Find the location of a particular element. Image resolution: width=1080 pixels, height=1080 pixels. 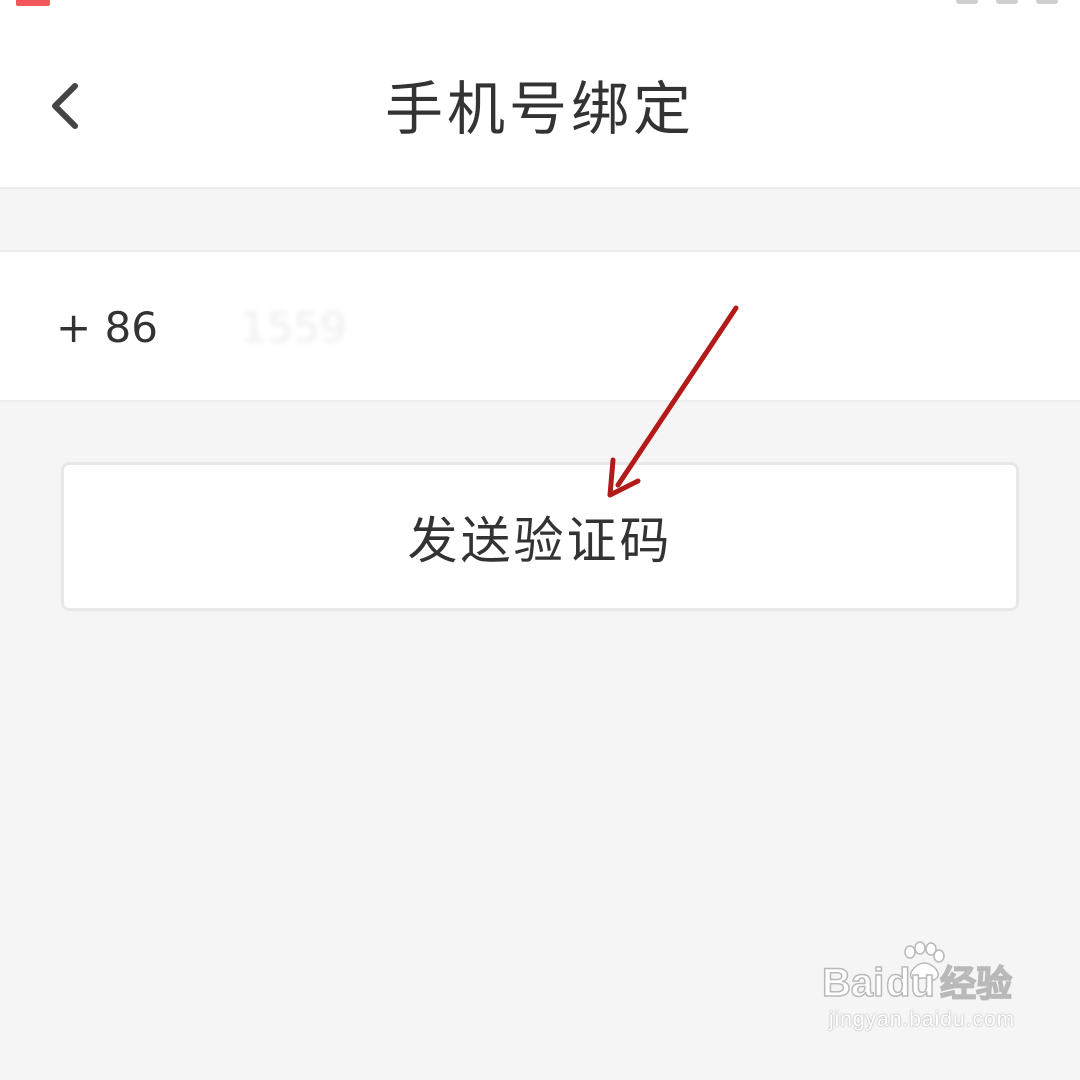

wifi-icon is located at coordinates (1007, 2).